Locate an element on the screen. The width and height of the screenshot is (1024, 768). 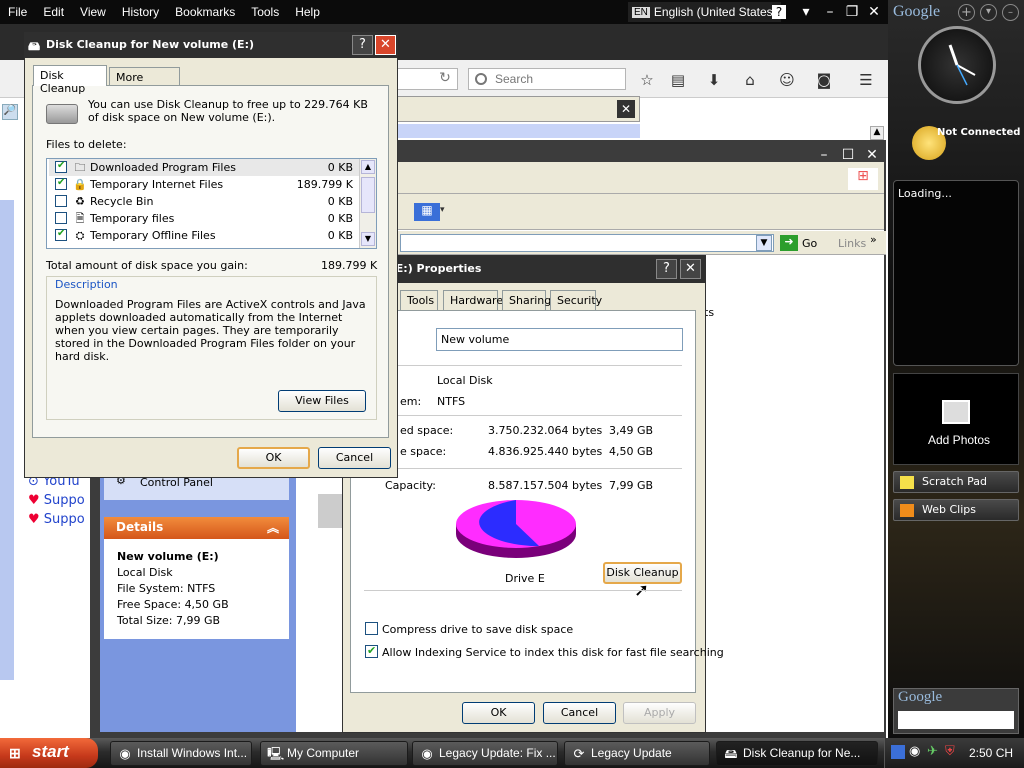
task-my-computer: 🖳 My Computer is located at coordinates (334, 753).